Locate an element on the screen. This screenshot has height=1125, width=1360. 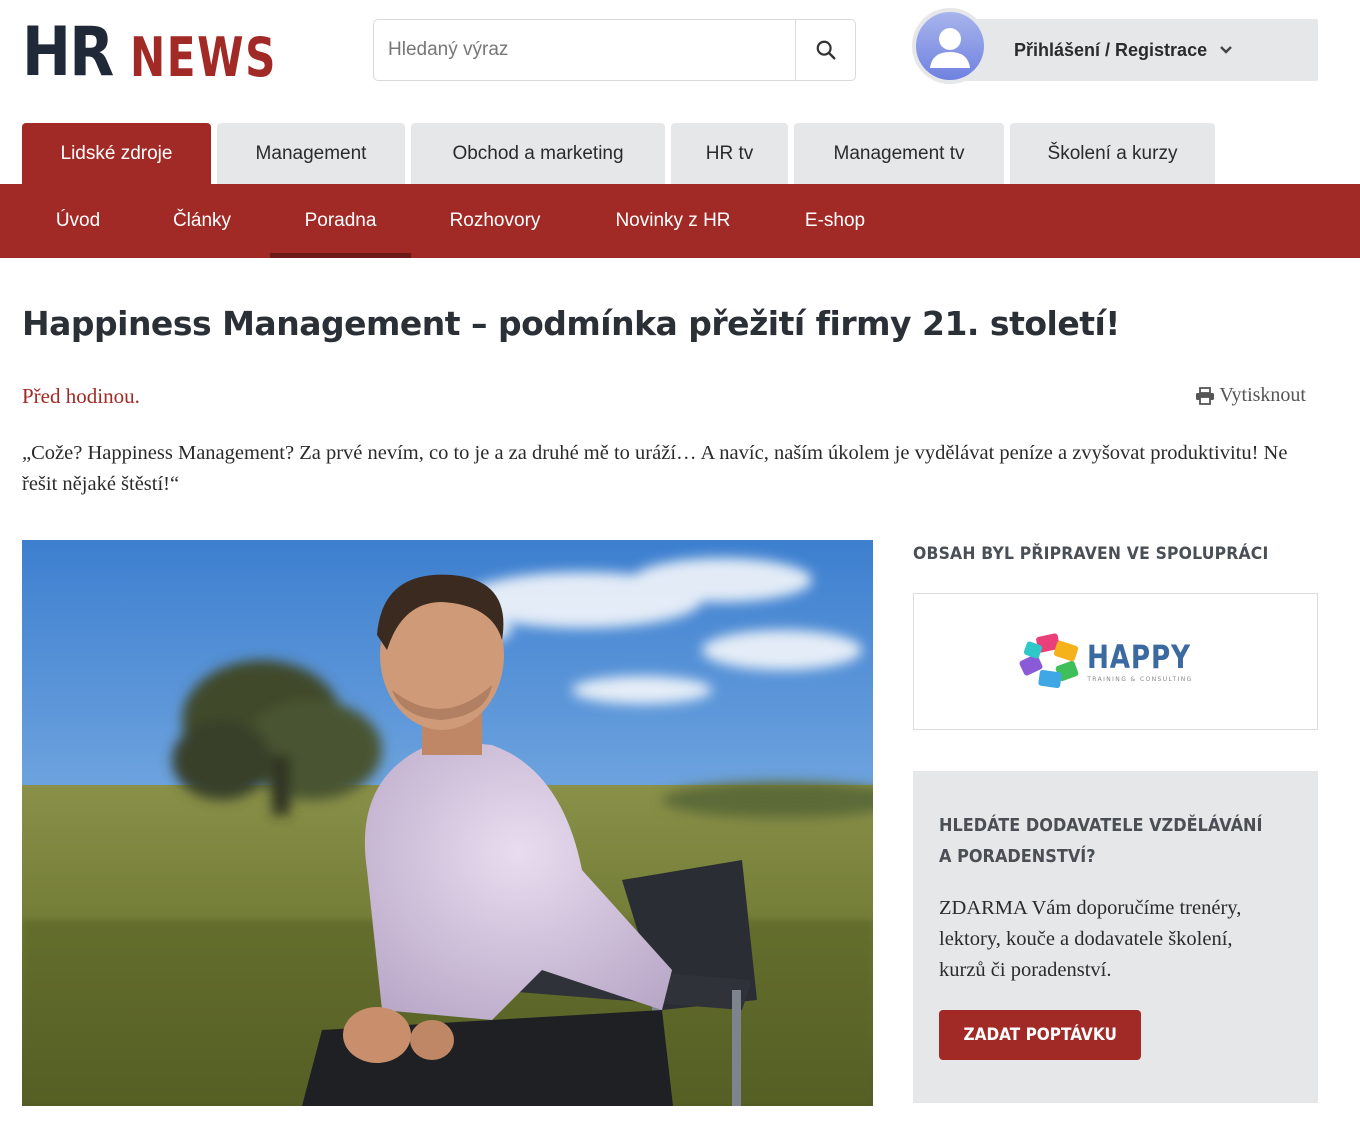
partner-logo-box: HAPPY TRAINING & CONSULTING is located at coordinates (1115, 661).